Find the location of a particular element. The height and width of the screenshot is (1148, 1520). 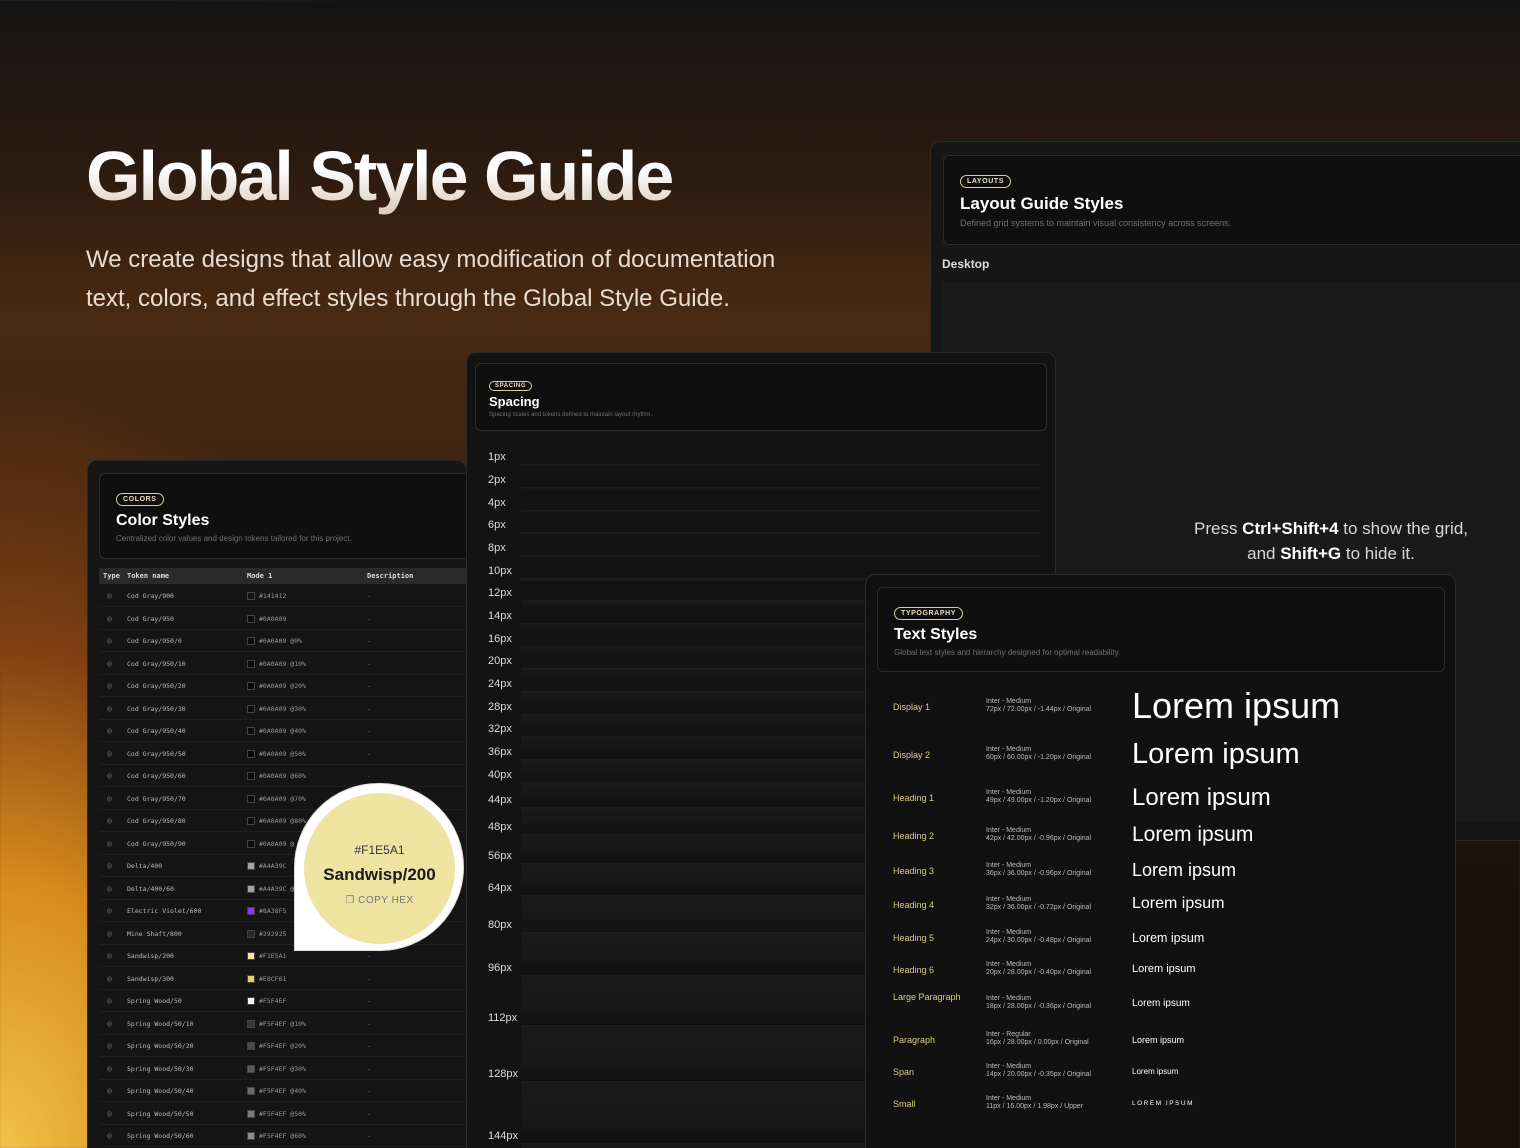

token-name: Cod Gray/950/50 is located at coordinates (156, 753).